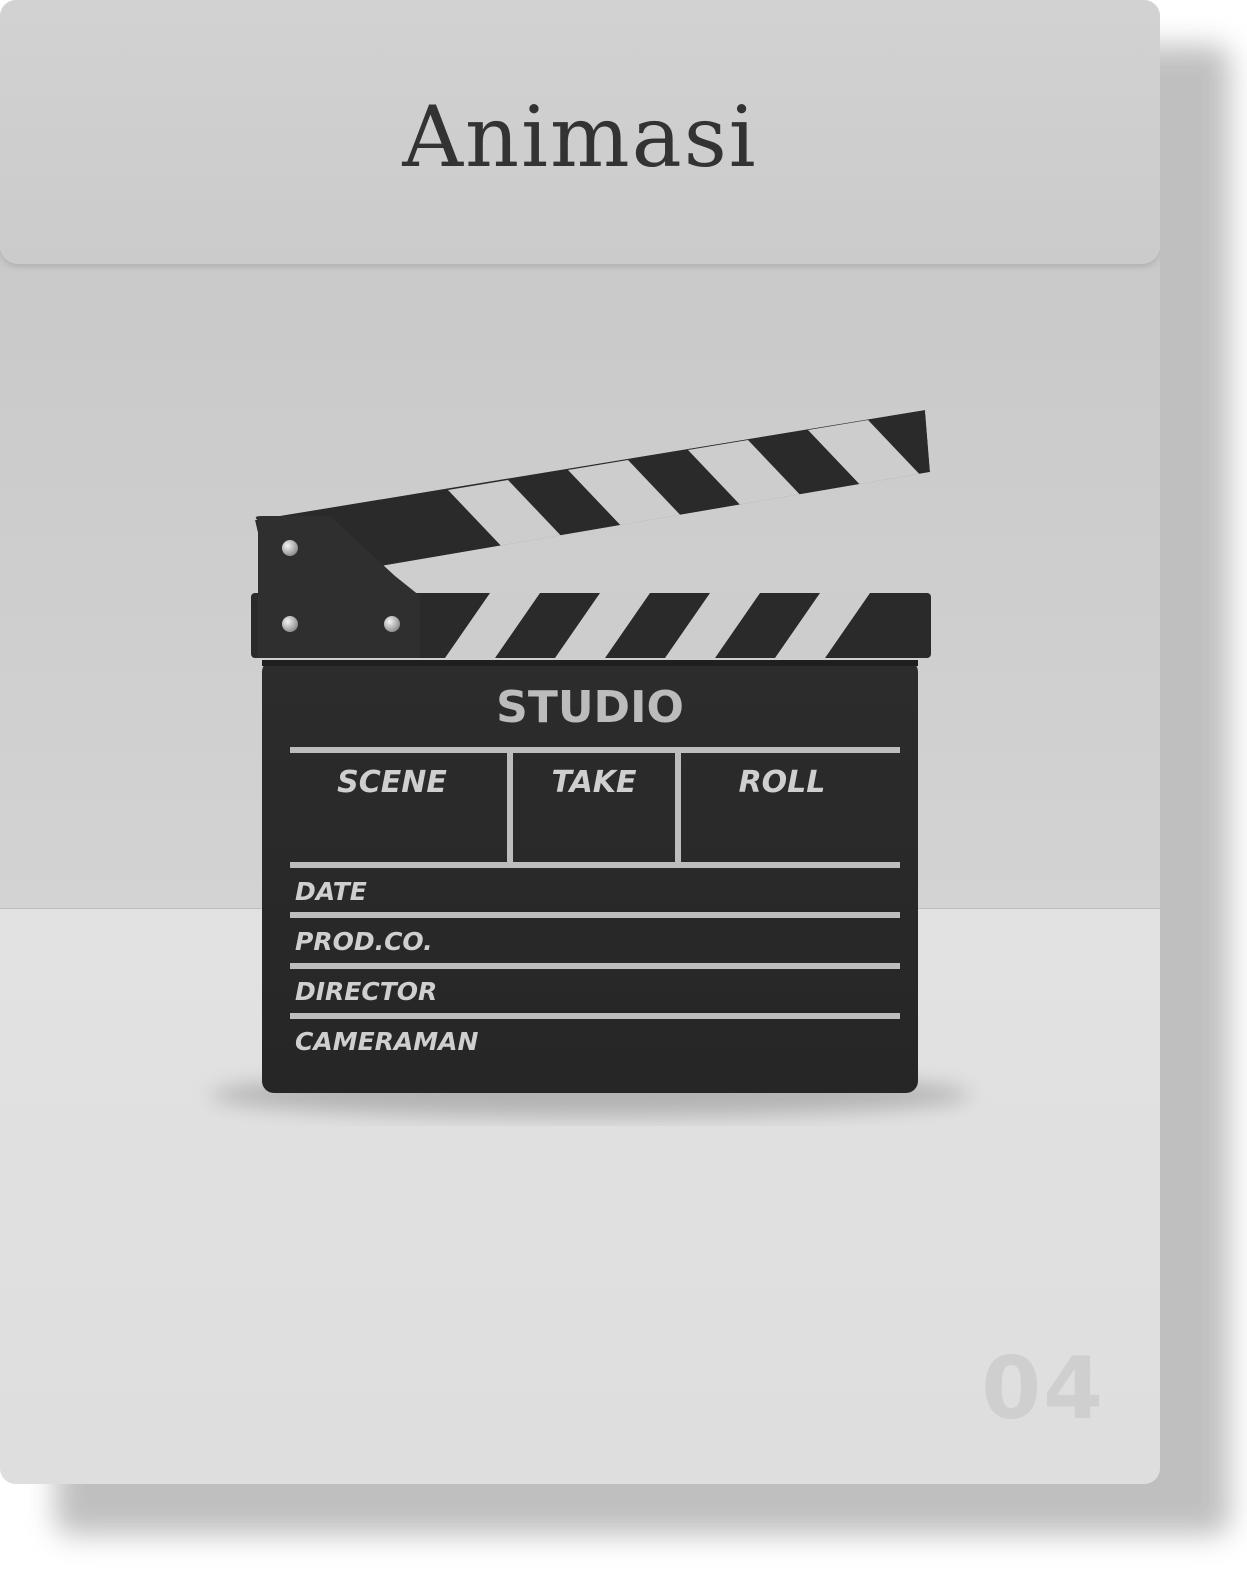 This screenshot has height=1581, width=1247. Describe the element at coordinates (392, 782) in the screenshot. I see `slate-column-scene: SCENE` at that location.